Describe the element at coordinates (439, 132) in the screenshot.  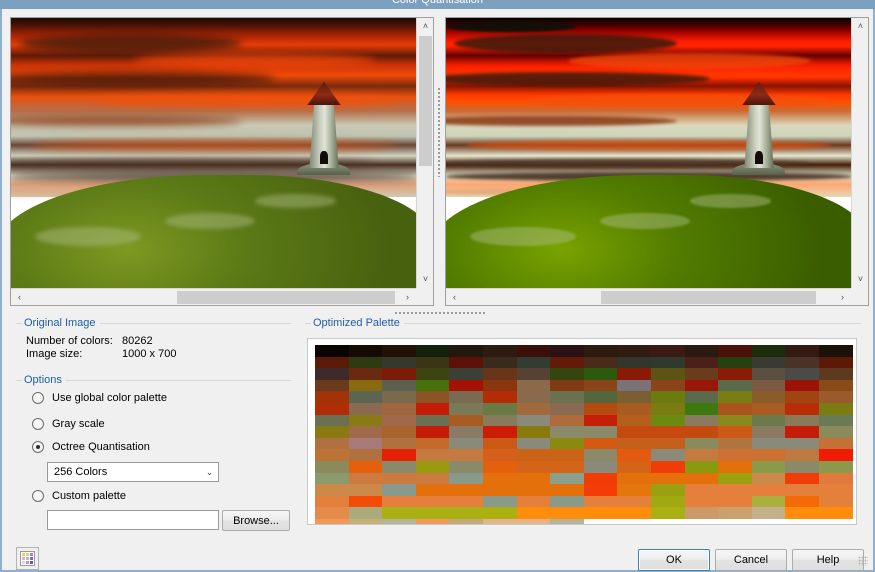
I see `vertical-splitter-handle` at that location.